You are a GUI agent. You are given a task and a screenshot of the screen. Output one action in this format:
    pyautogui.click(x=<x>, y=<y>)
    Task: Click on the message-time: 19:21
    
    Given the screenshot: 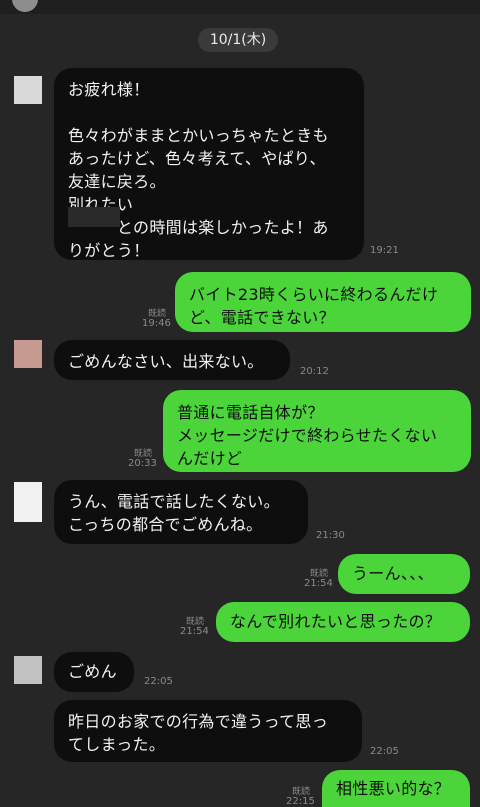 What is the action you would take?
    pyautogui.click(x=384, y=250)
    